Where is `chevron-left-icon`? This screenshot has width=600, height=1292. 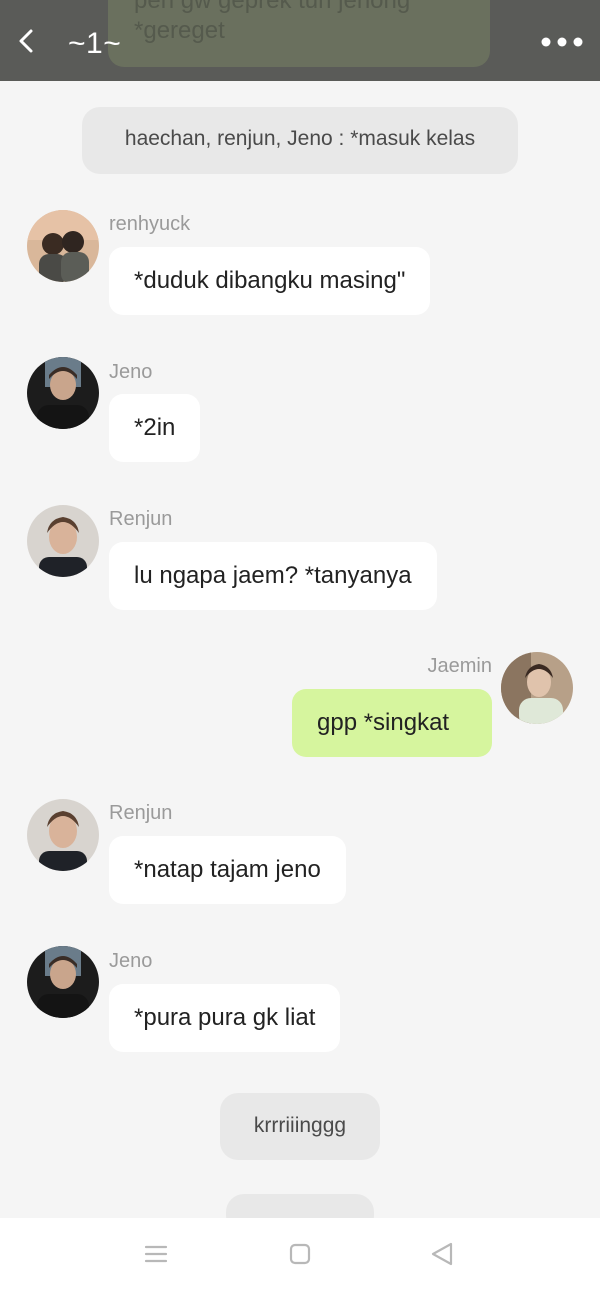
chevron-left-icon is located at coordinates (26, 41).